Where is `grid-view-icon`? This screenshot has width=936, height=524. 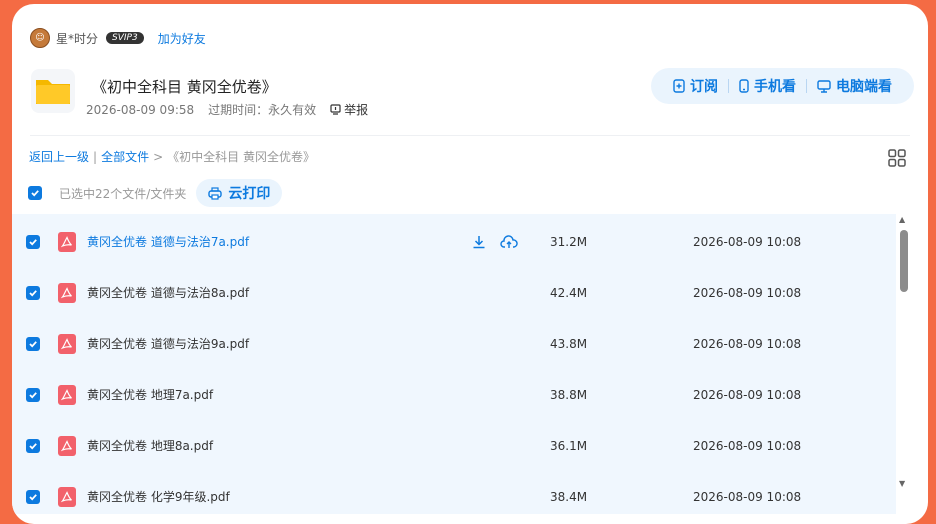 grid-view-icon is located at coordinates (897, 158).